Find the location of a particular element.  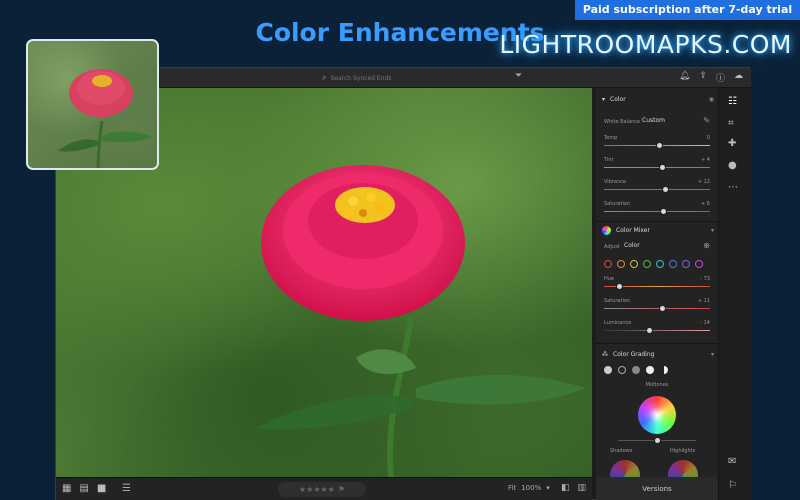

compare-icon: ◧ is located at coordinates (565, 488).